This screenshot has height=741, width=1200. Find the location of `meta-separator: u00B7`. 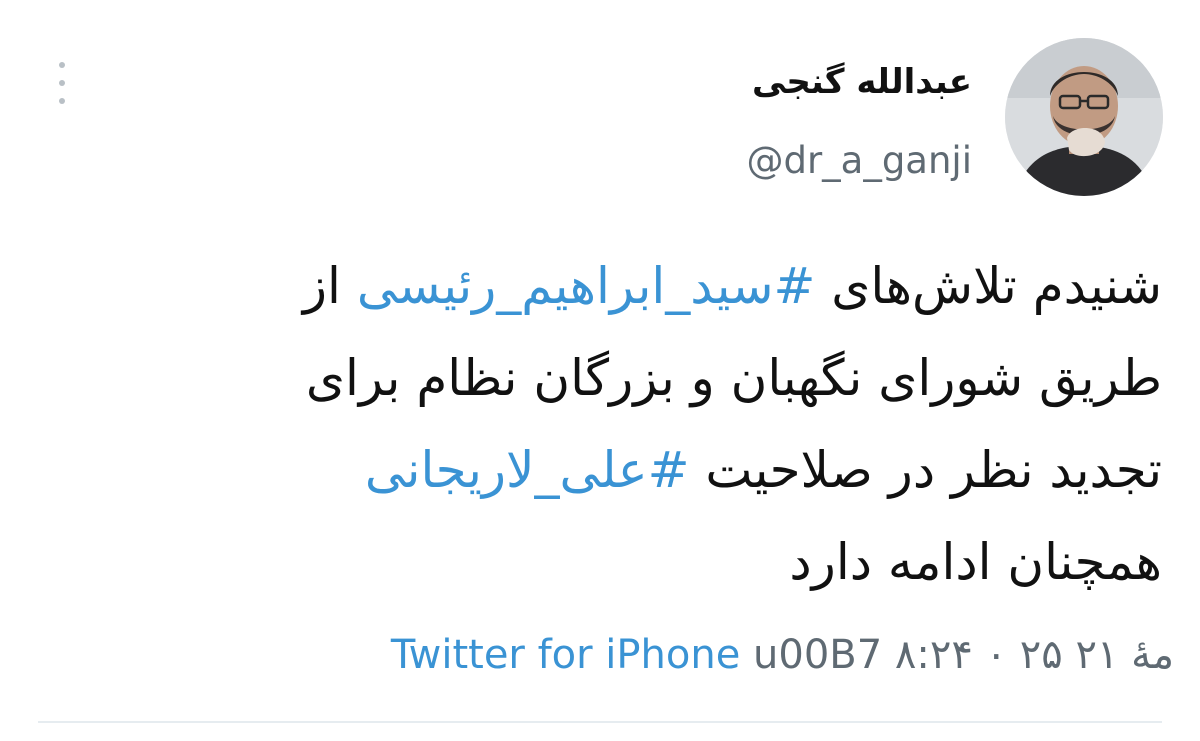

meta-separator: u00B7 is located at coordinates (818, 655).